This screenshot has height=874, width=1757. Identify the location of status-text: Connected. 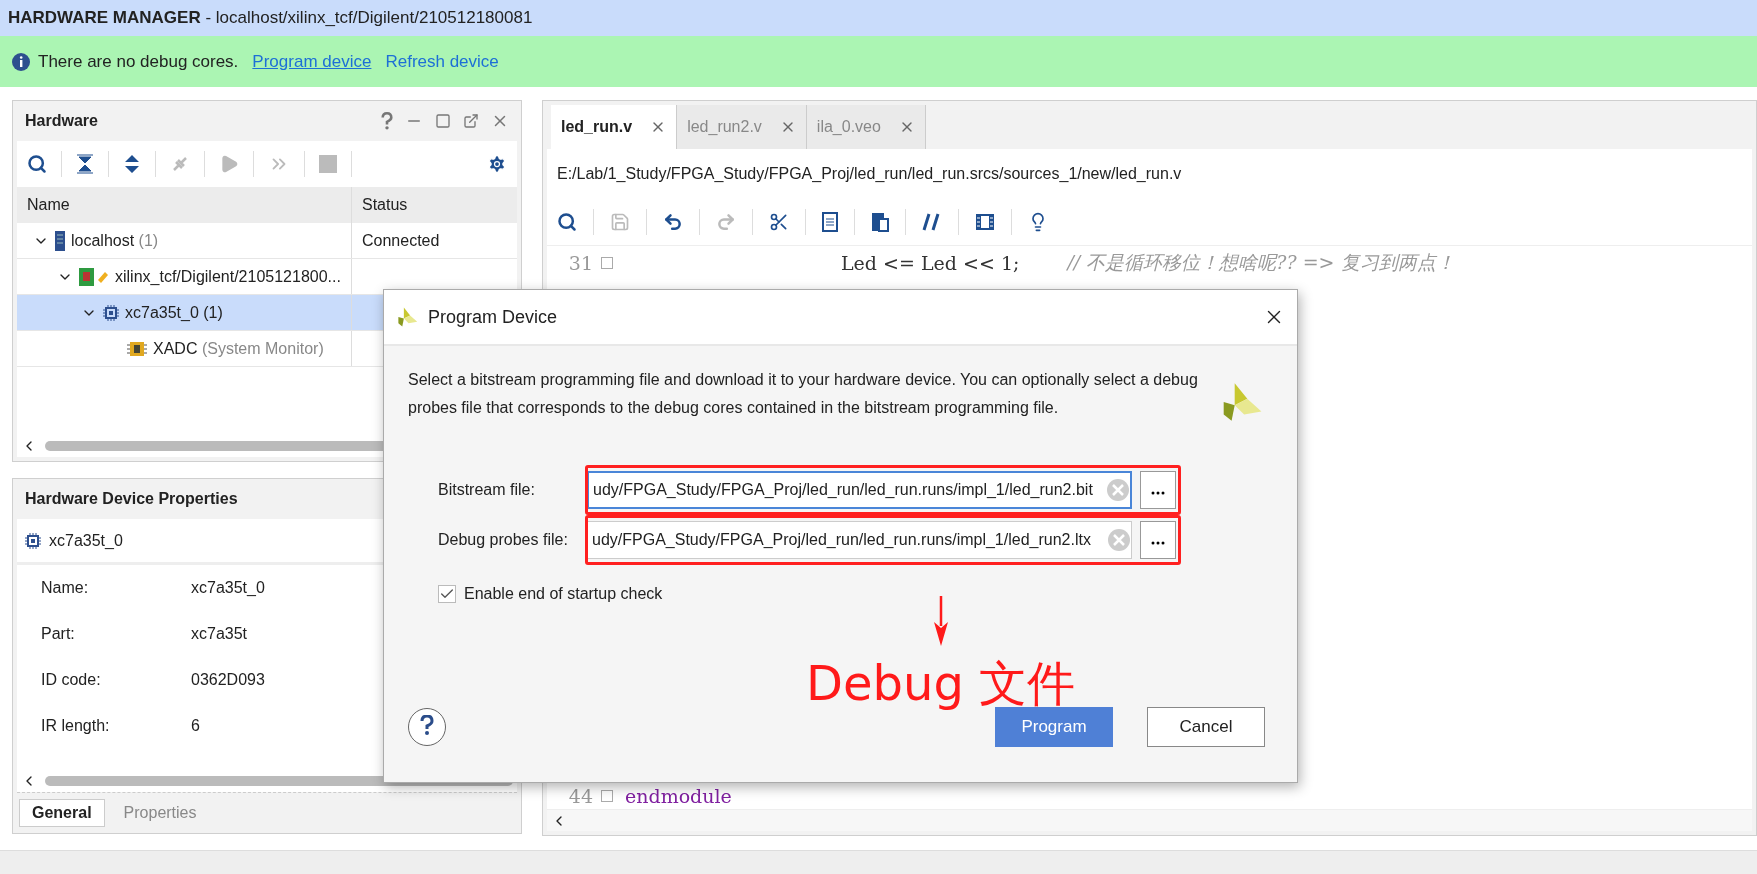
(401, 240).